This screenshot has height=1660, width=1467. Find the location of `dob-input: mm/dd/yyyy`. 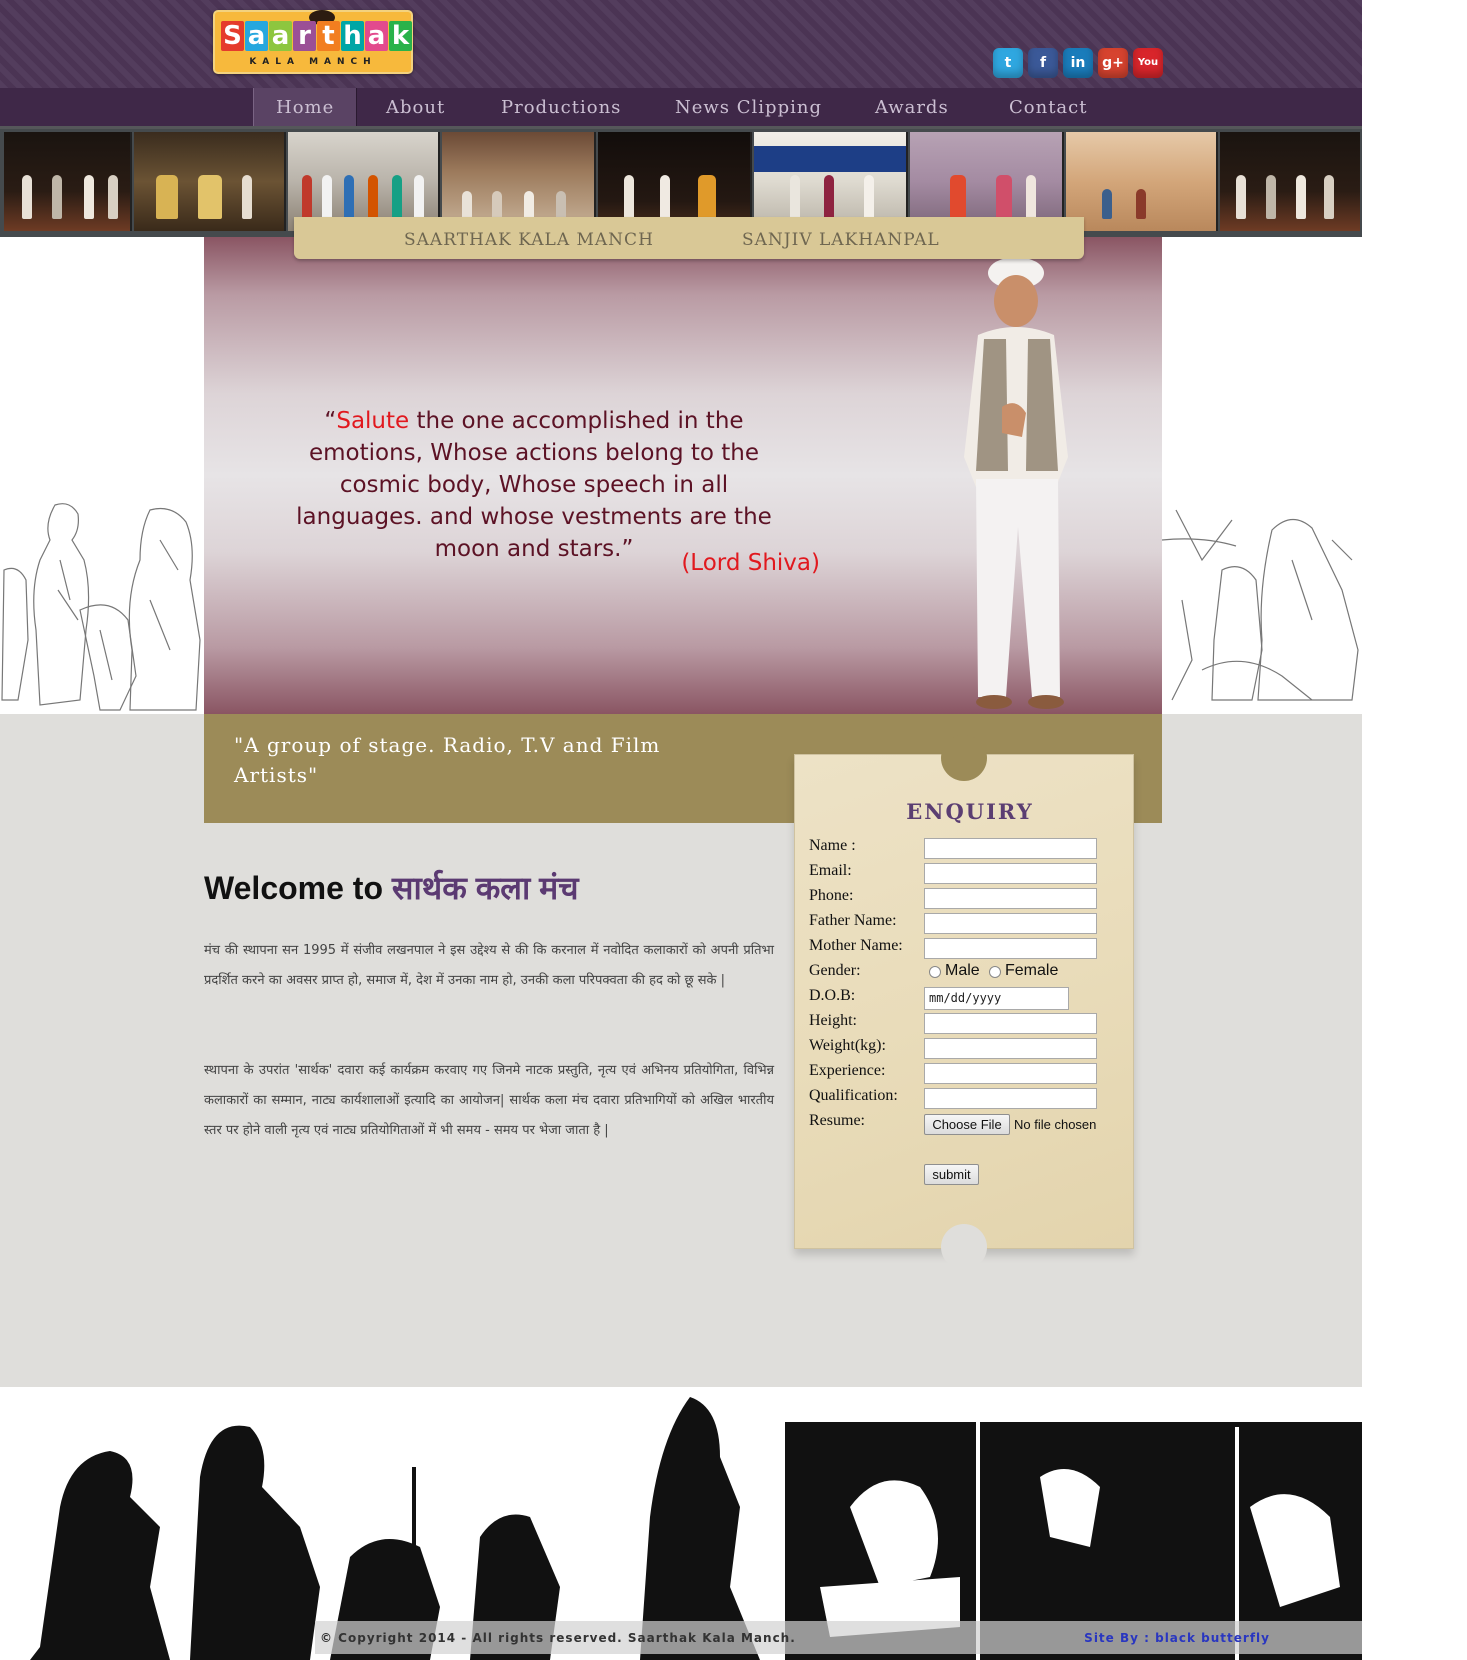

dob-input: mm/dd/yyyy is located at coordinates (996, 998).